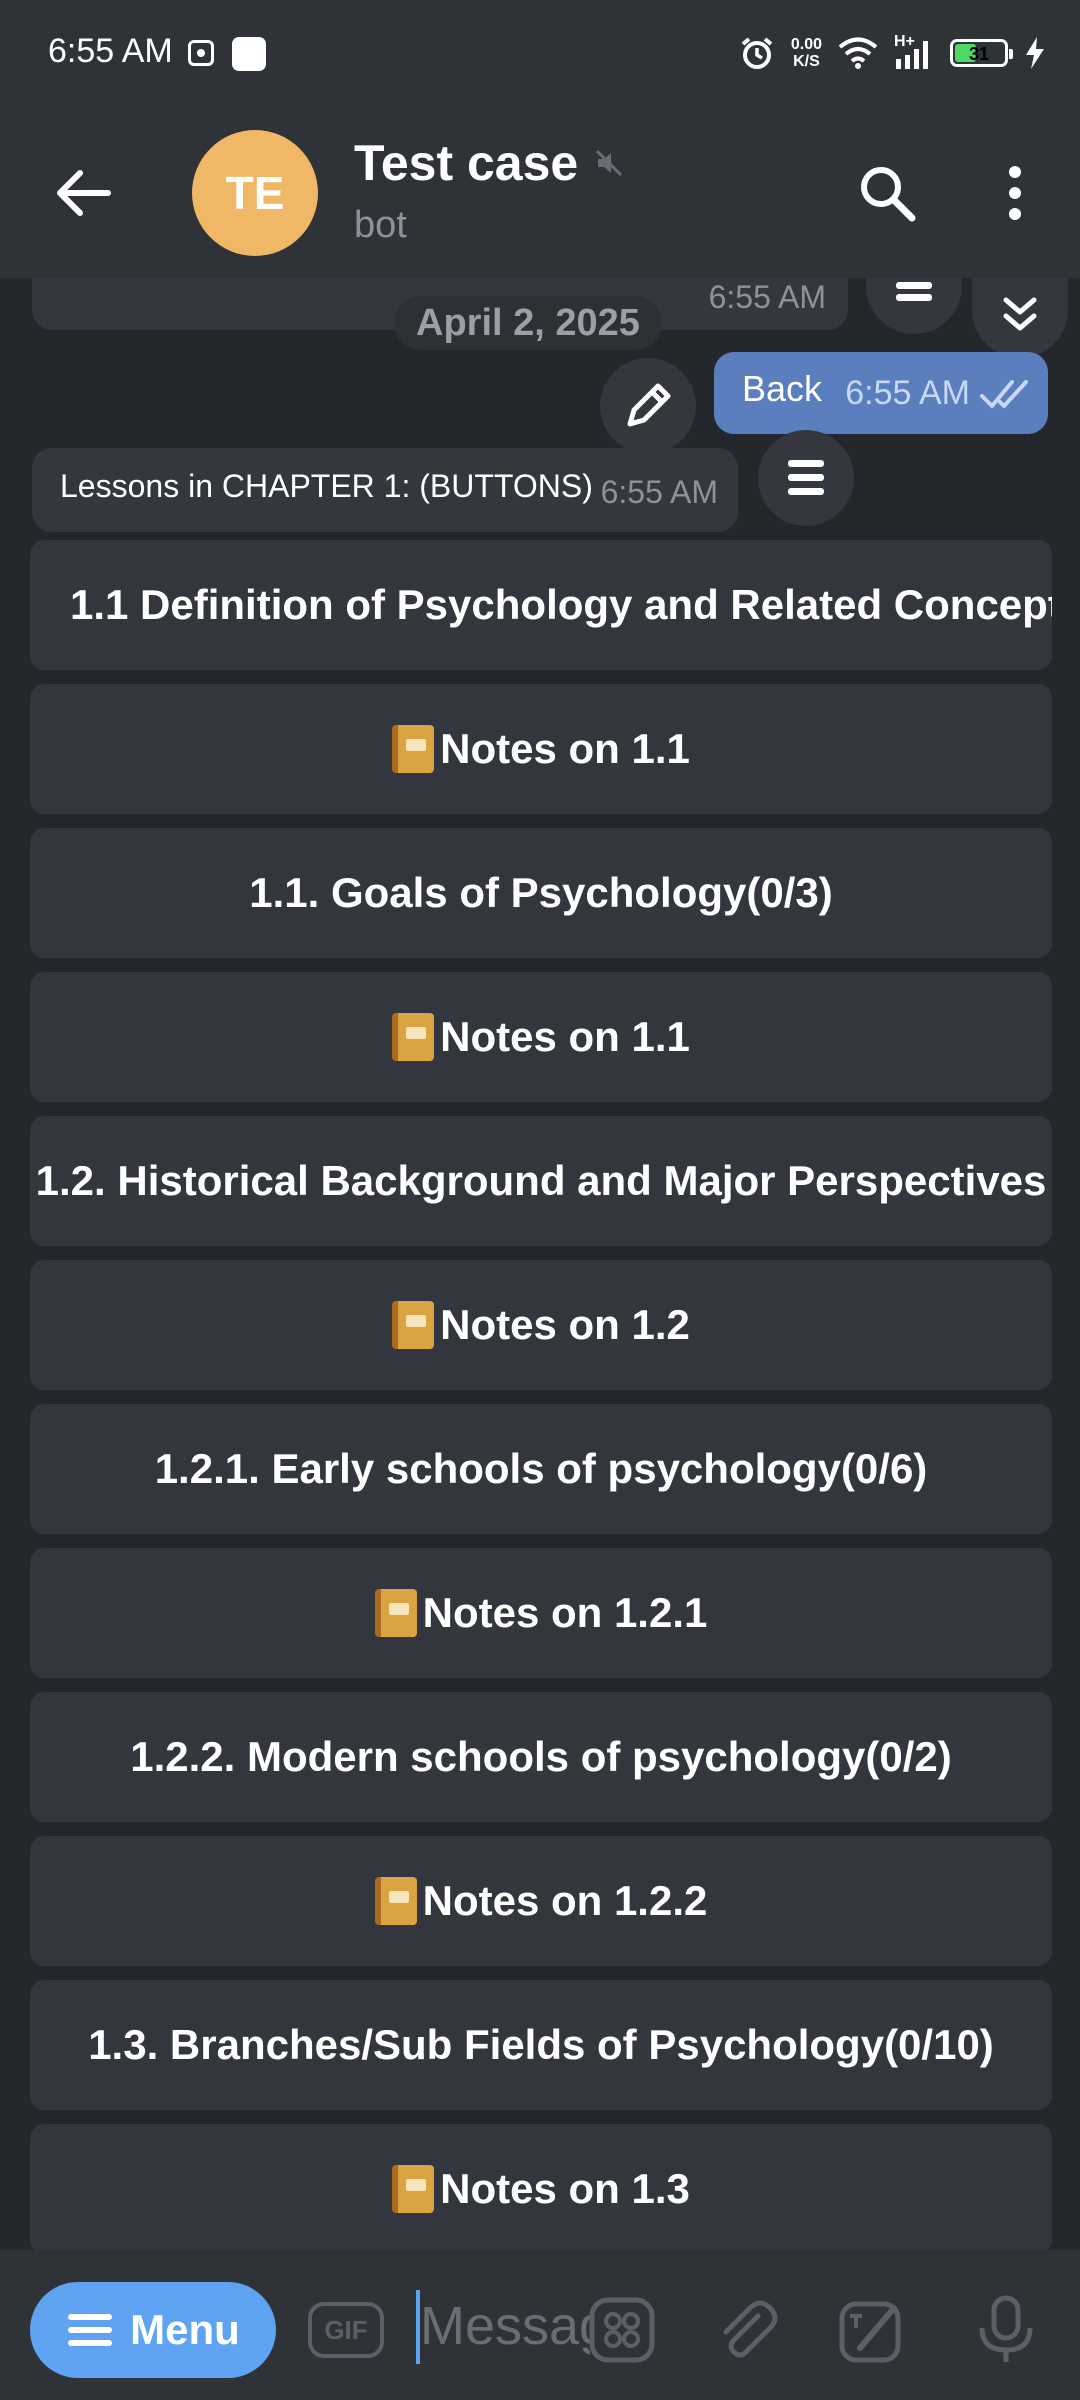  What do you see at coordinates (565, 2188) in the screenshot?
I see `inline-button-label: Notes on 1.3` at bounding box center [565, 2188].